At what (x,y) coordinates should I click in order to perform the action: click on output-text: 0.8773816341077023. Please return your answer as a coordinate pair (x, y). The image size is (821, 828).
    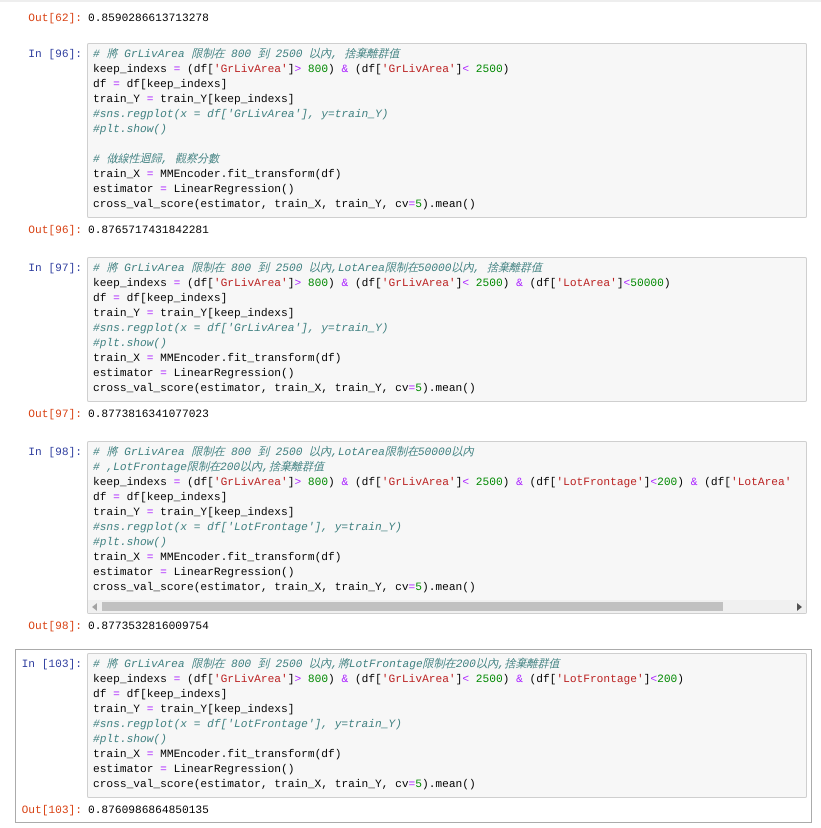
    Looking at the image, I should click on (148, 415).